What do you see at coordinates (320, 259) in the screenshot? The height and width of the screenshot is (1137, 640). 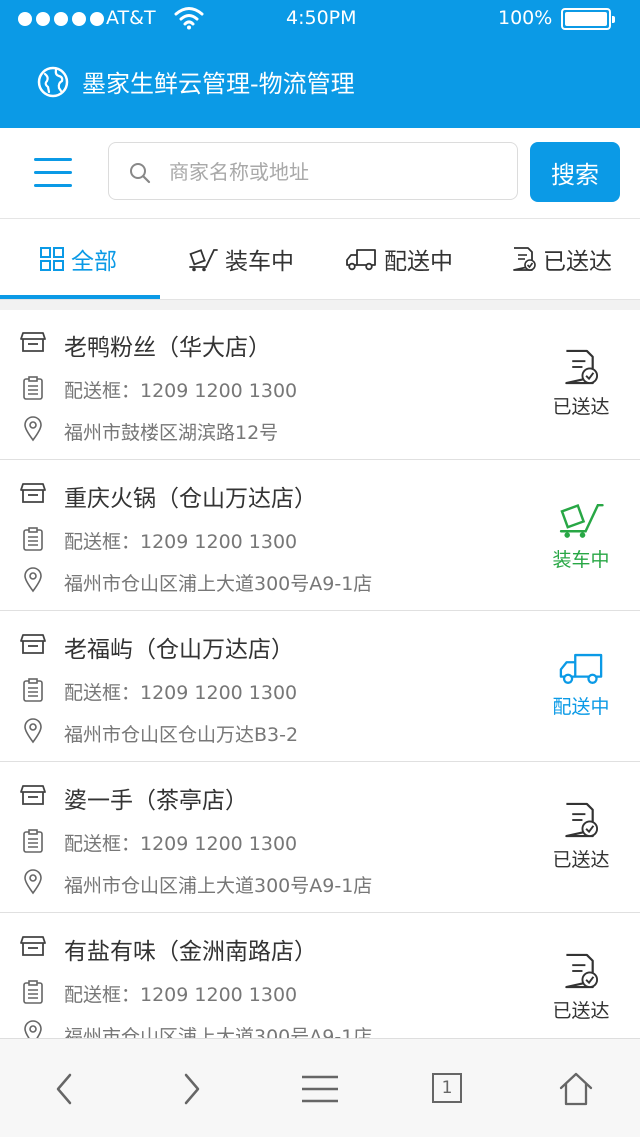 I see `status-tabs: 全部 装车中 配送中 已送达` at bounding box center [320, 259].